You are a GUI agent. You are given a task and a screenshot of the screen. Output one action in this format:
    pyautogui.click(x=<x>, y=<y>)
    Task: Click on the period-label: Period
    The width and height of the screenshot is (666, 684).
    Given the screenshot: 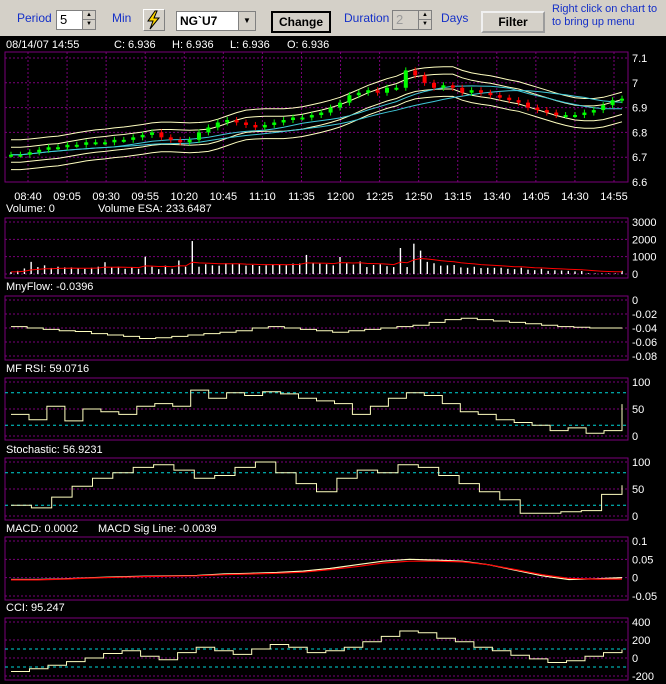 What is the action you would take?
    pyautogui.click(x=34, y=18)
    